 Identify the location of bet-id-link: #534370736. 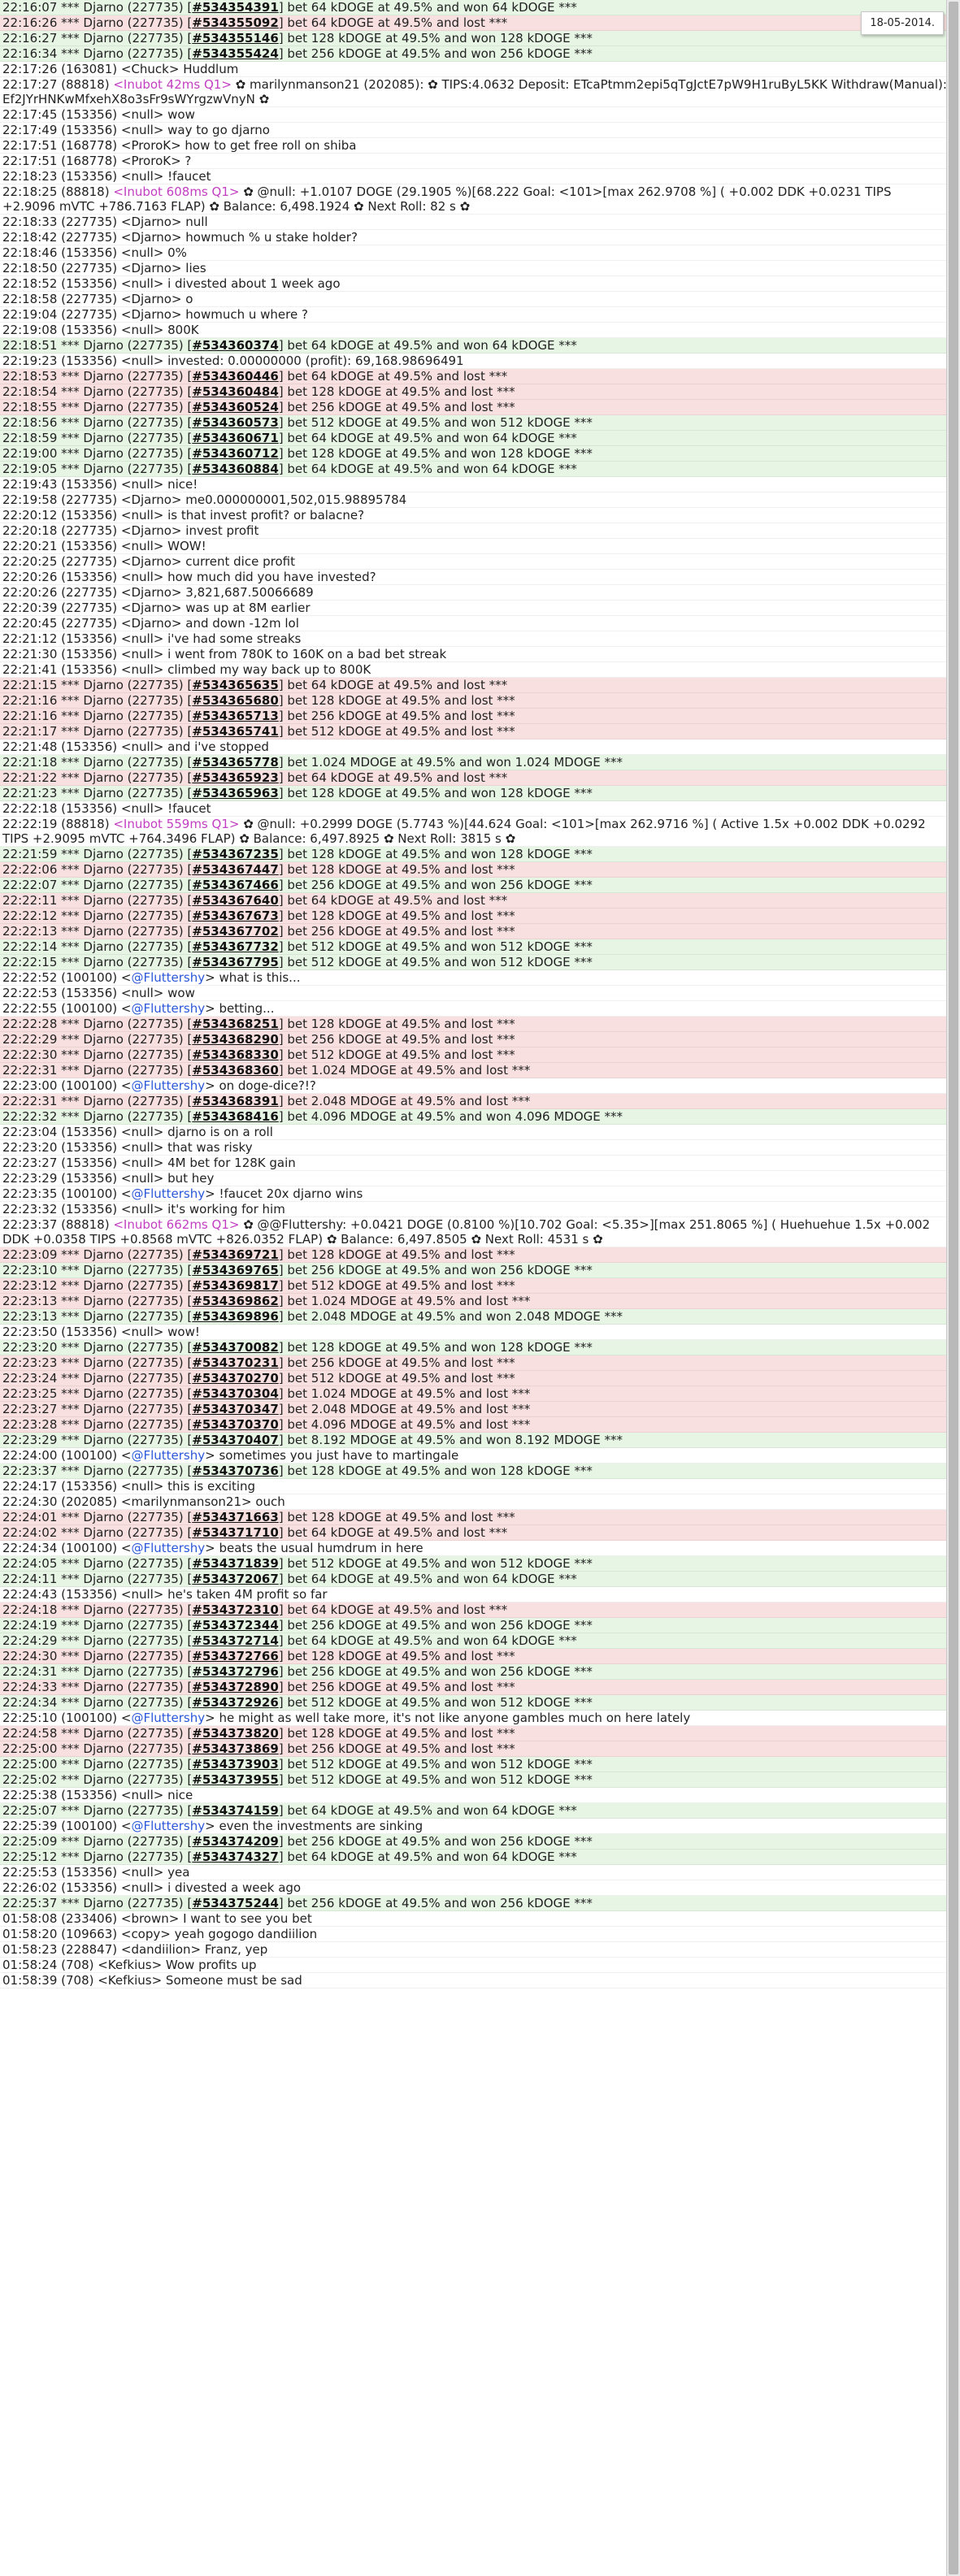
(235, 1471).